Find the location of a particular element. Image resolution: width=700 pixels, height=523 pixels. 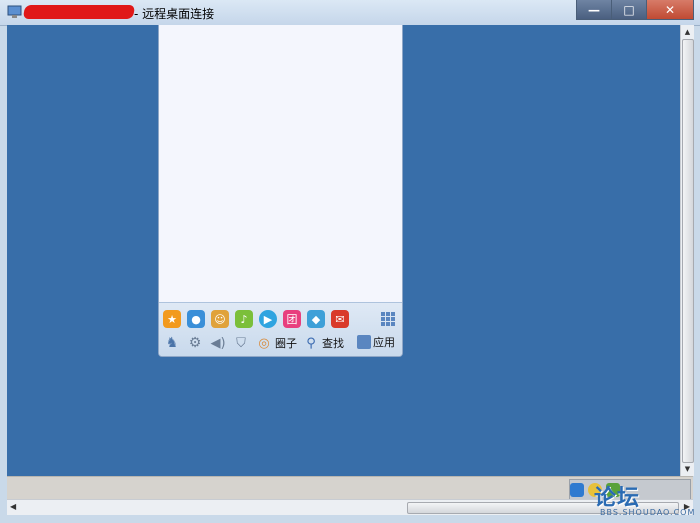

window-controls: — □ ✕ is located at coordinates (635, 10).